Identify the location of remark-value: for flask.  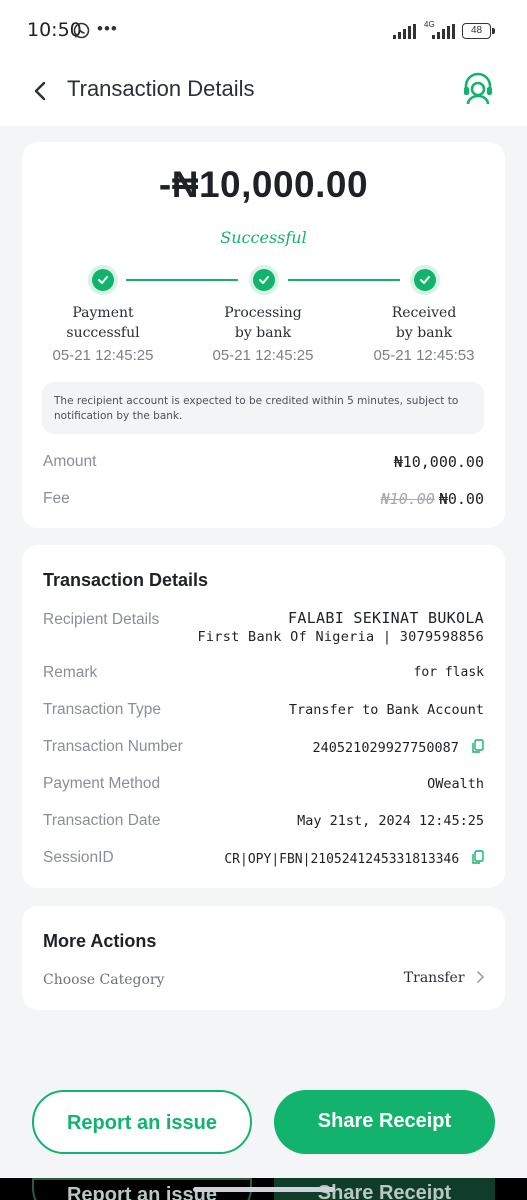
(448, 672).